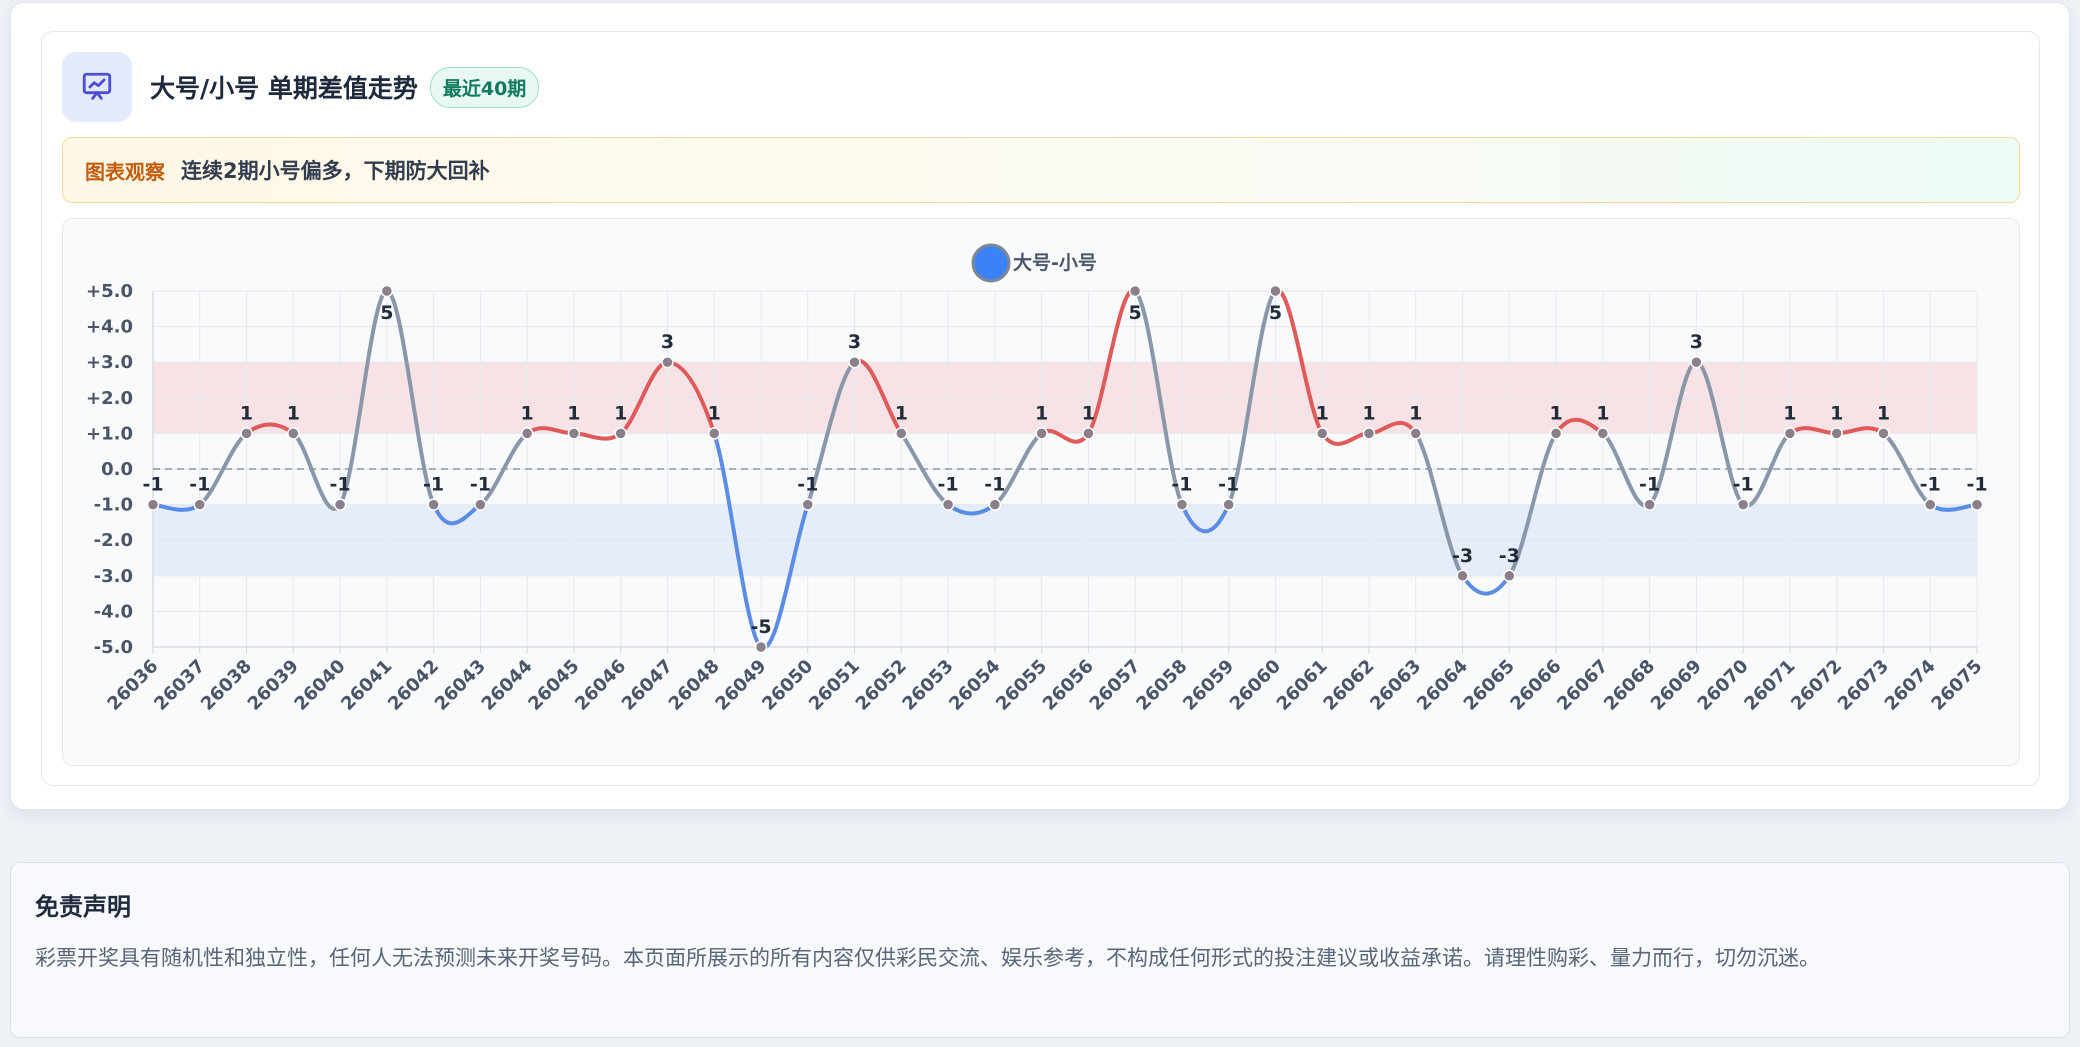 Image resolution: width=2080 pixels, height=1047 pixels. I want to click on card-title: 大号/小号 单期差值走势, so click(284, 88).